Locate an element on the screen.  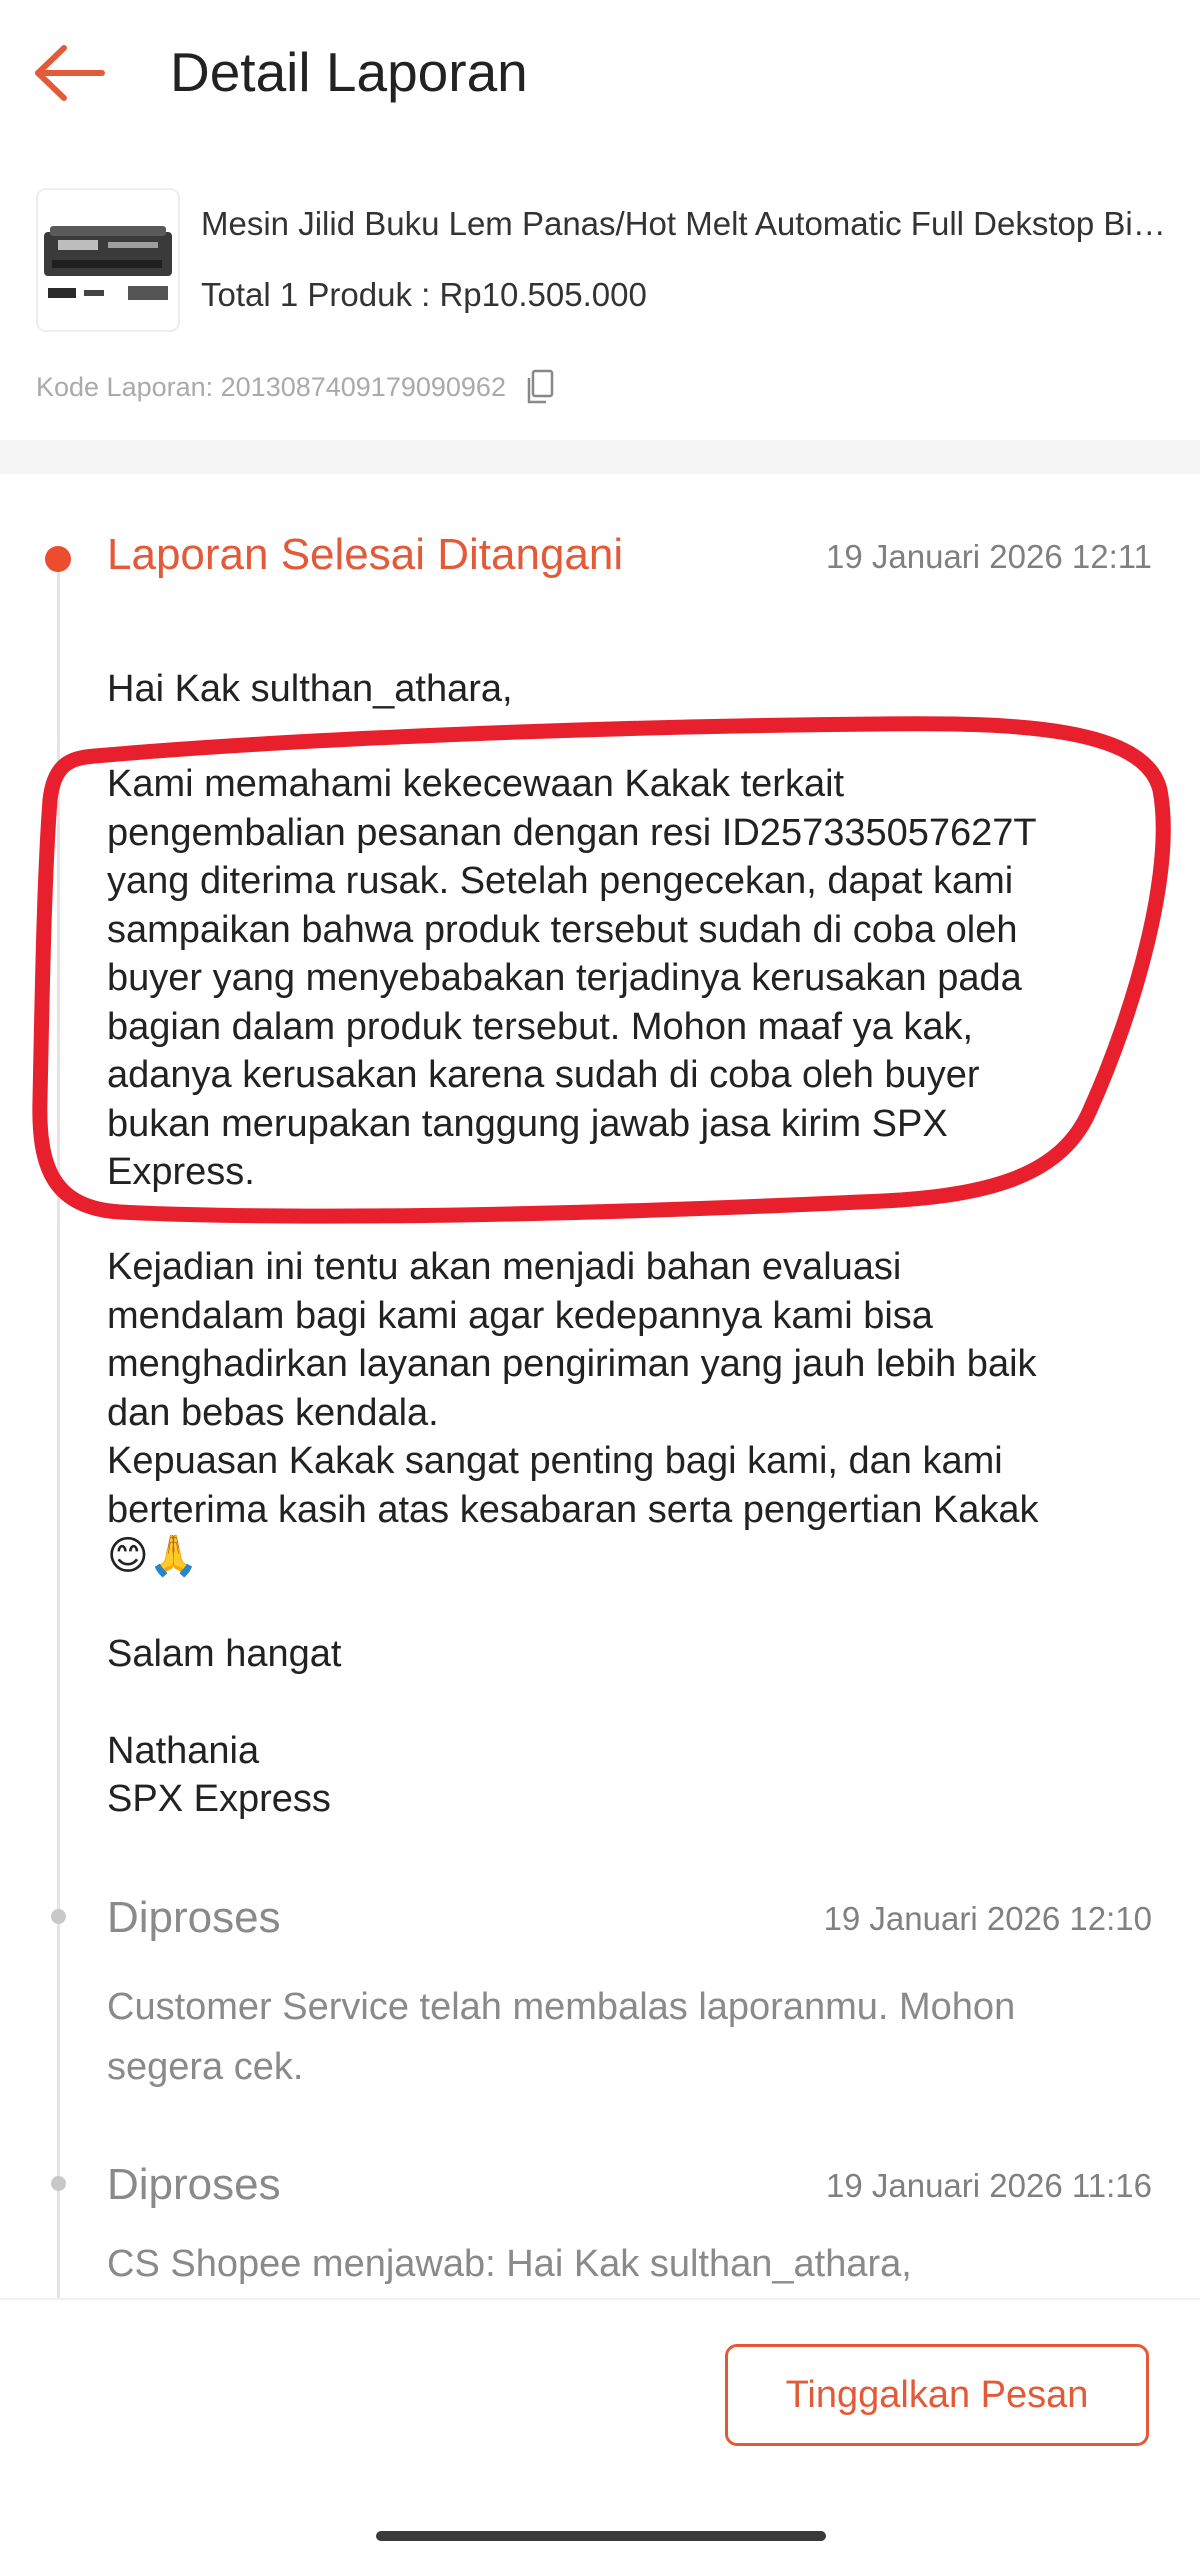
emoji-line: 😊🙏 is located at coordinates (153, 1556).